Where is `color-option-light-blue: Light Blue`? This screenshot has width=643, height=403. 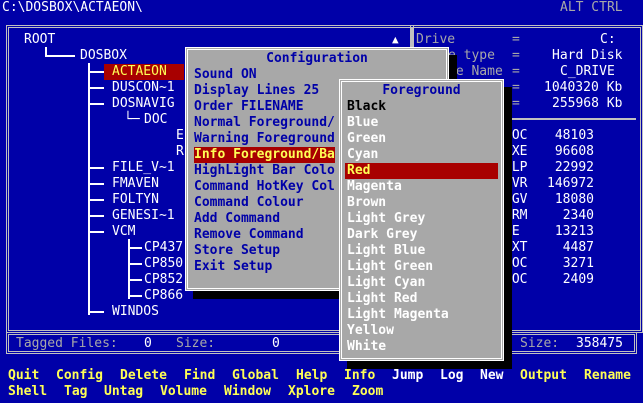 color-option-light-blue: Light Blue is located at coordinates (386, 251).